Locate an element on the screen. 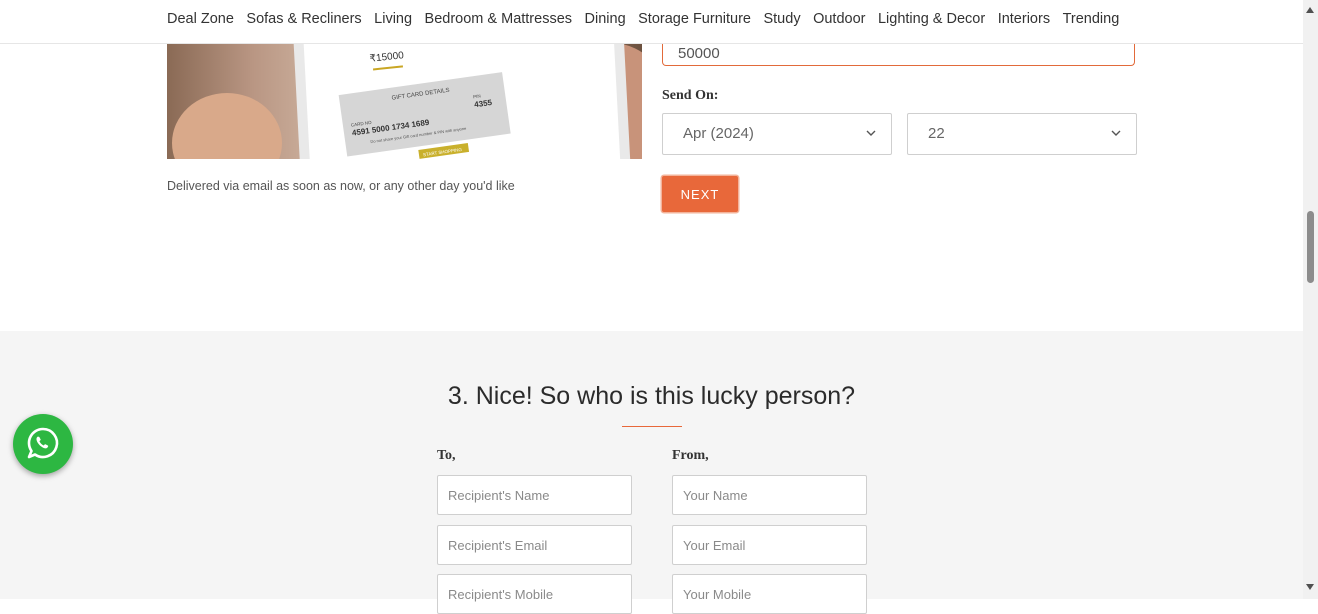 The image size is (1318, 614). send-month-select: Apr (2024) is located at coordinates (777, 134).